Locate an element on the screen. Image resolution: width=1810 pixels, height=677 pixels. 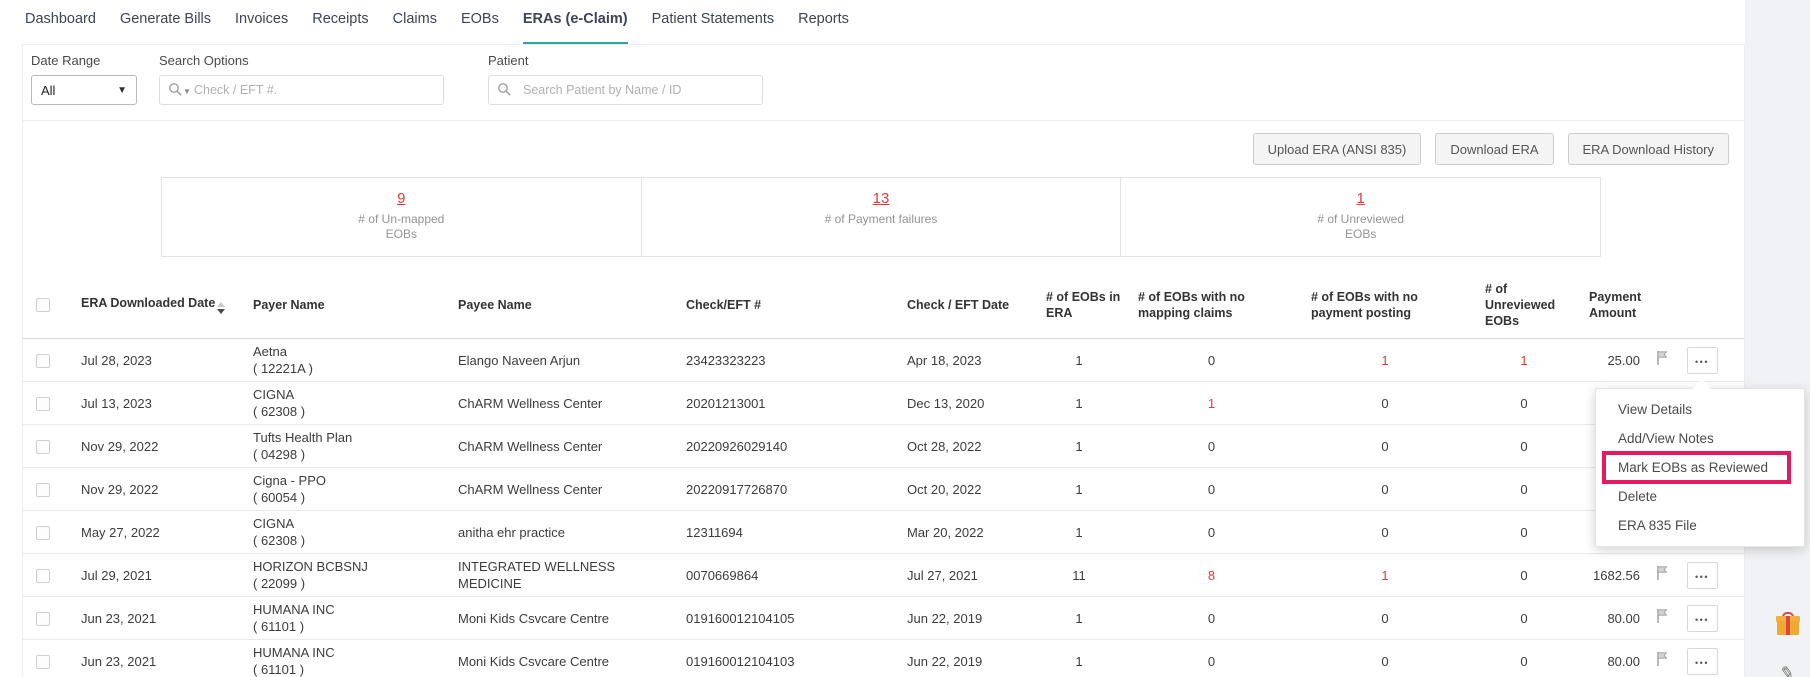
check-eft-date: Apr 18, 2023 is located at coordinates (944, 360).